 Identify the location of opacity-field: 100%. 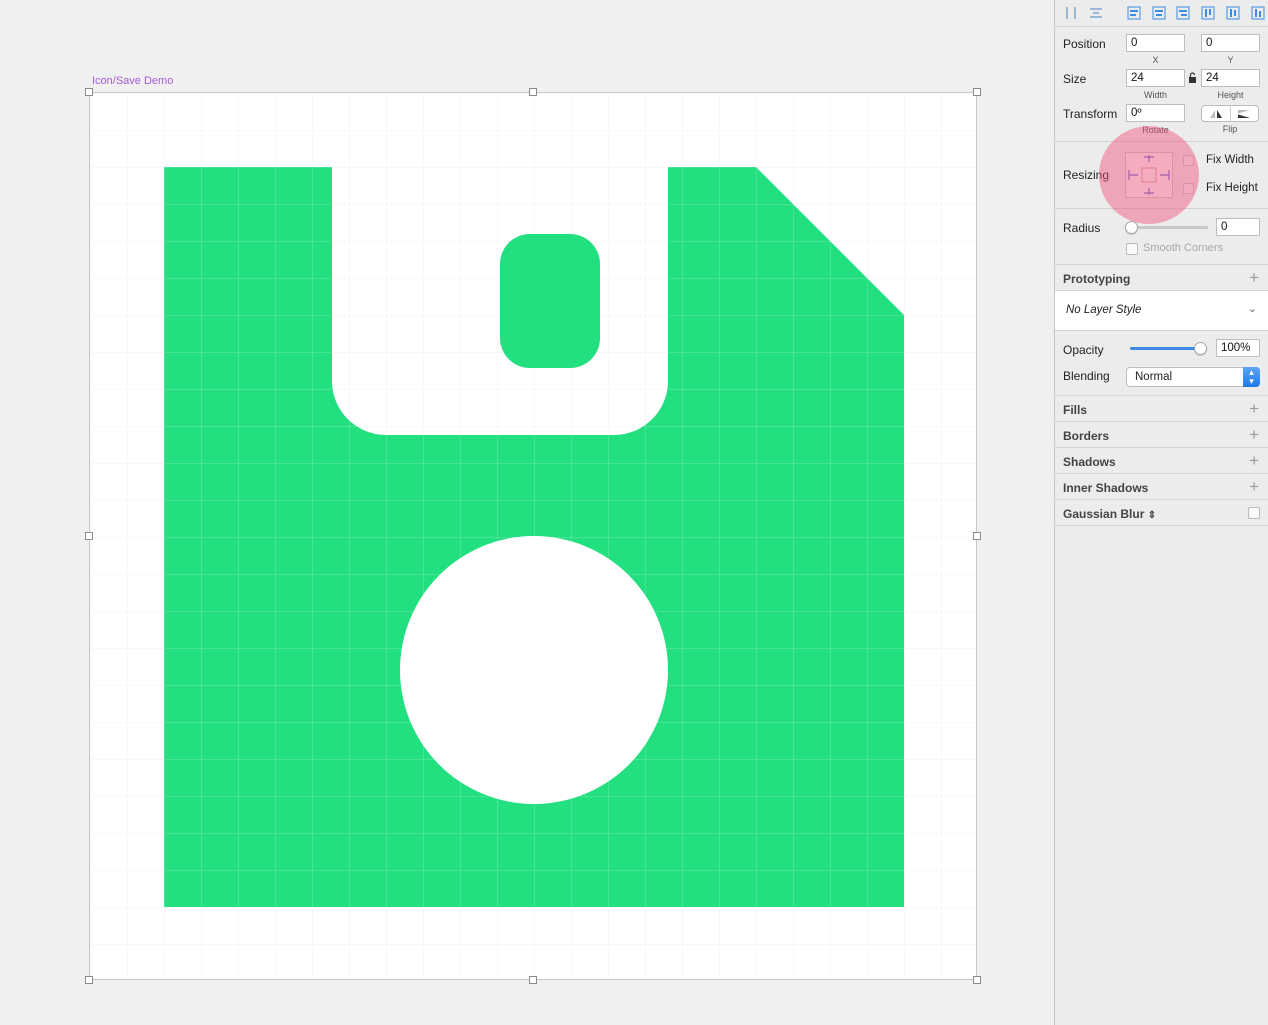
(1238, 348).